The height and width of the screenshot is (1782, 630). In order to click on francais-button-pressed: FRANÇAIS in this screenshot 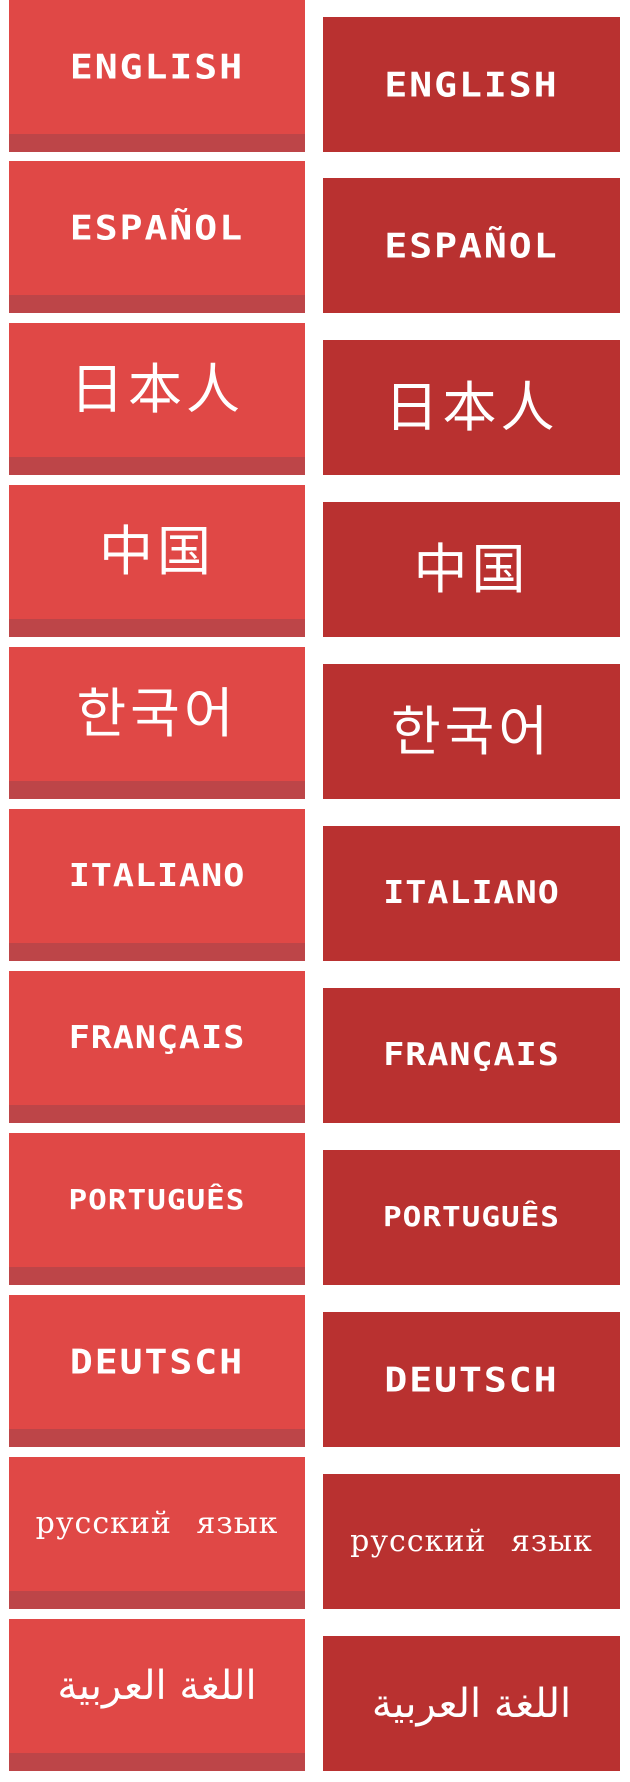, I will do `click(471, 1055)`.